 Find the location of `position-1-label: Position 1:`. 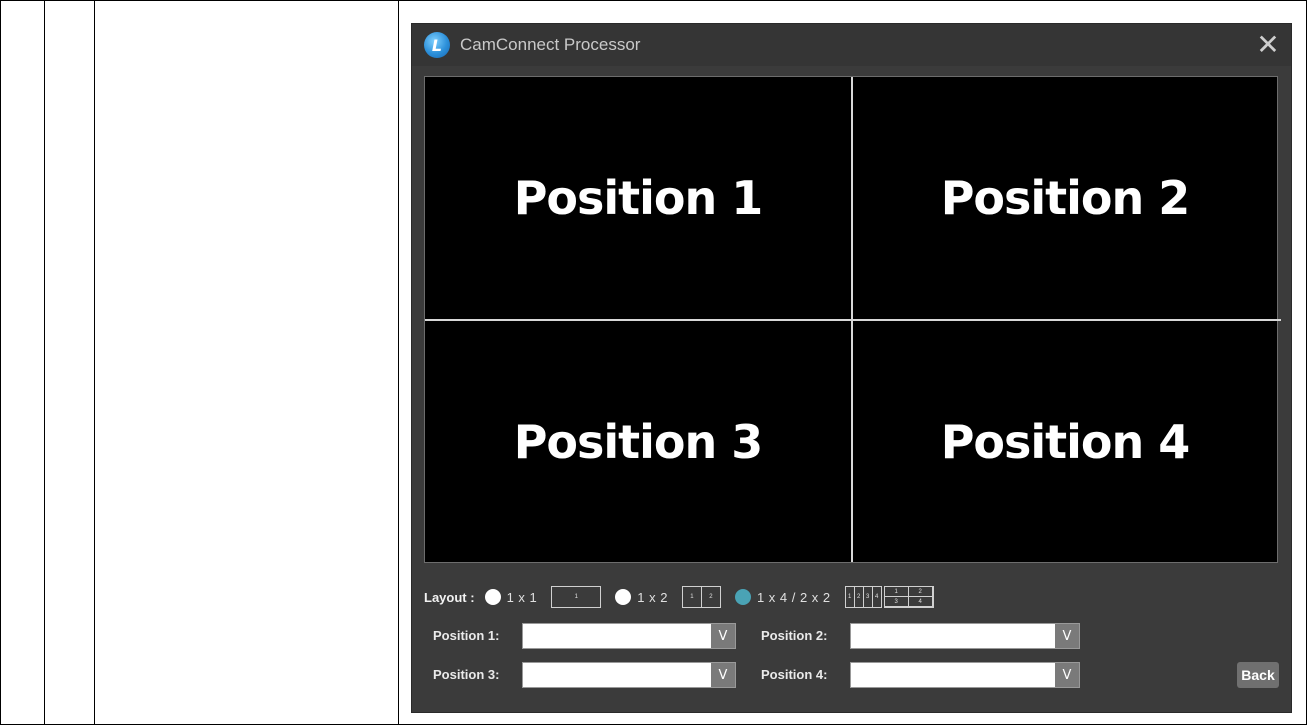

position-1-label: Position 1: is located at coordinates (466, 635).